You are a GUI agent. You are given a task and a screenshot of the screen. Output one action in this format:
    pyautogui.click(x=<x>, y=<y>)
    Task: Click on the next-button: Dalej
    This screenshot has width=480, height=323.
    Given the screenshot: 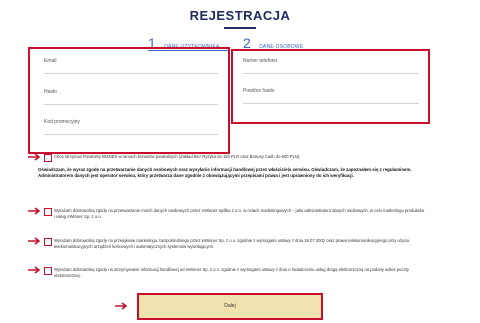 What is the action you would take?
    pyautogui.click(x=230, y=306)
    